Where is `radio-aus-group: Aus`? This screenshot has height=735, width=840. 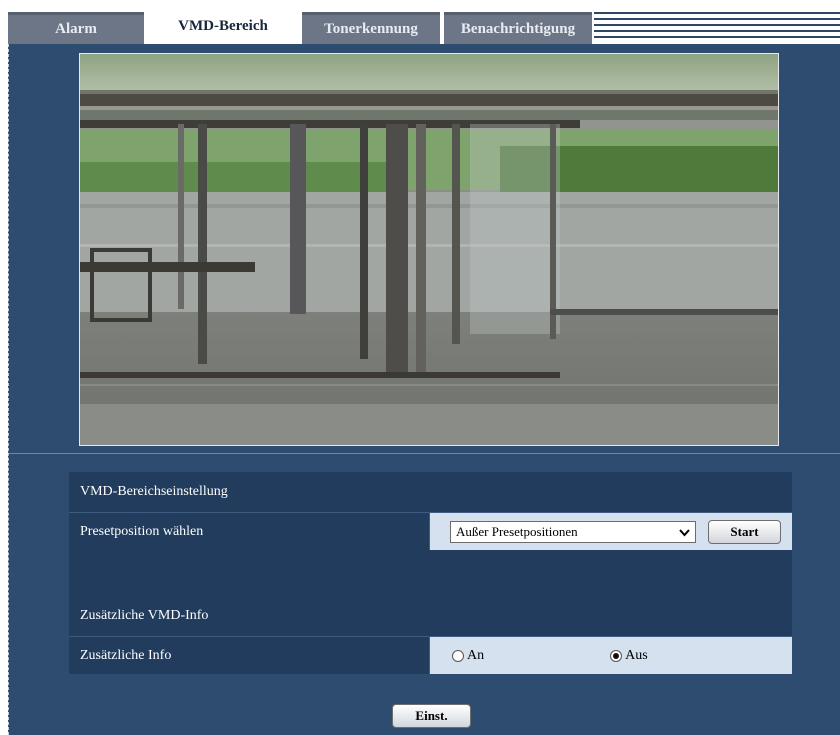 radio-aus-group: Aus is located at coordinates (629, 656).